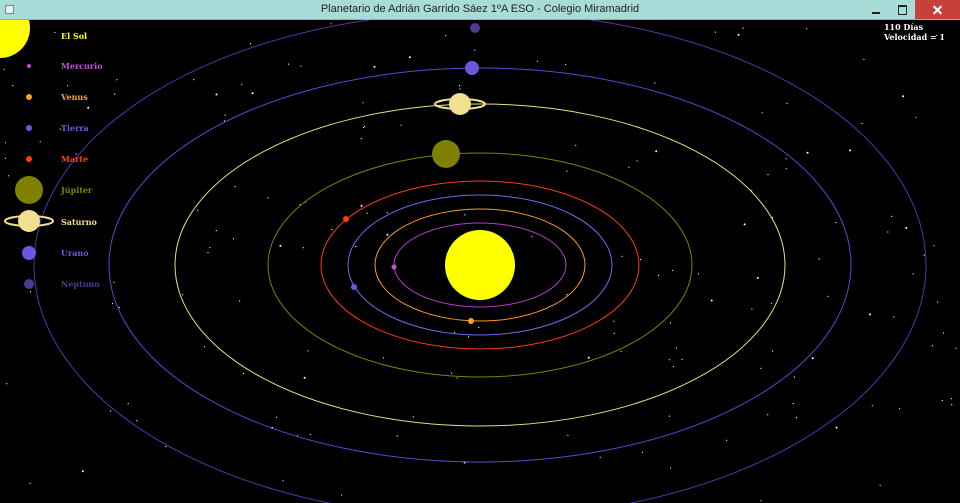  Describe the element at coordinates (75, 159) in the screenshot. I see `legend-label-mars: Marte` at that location.